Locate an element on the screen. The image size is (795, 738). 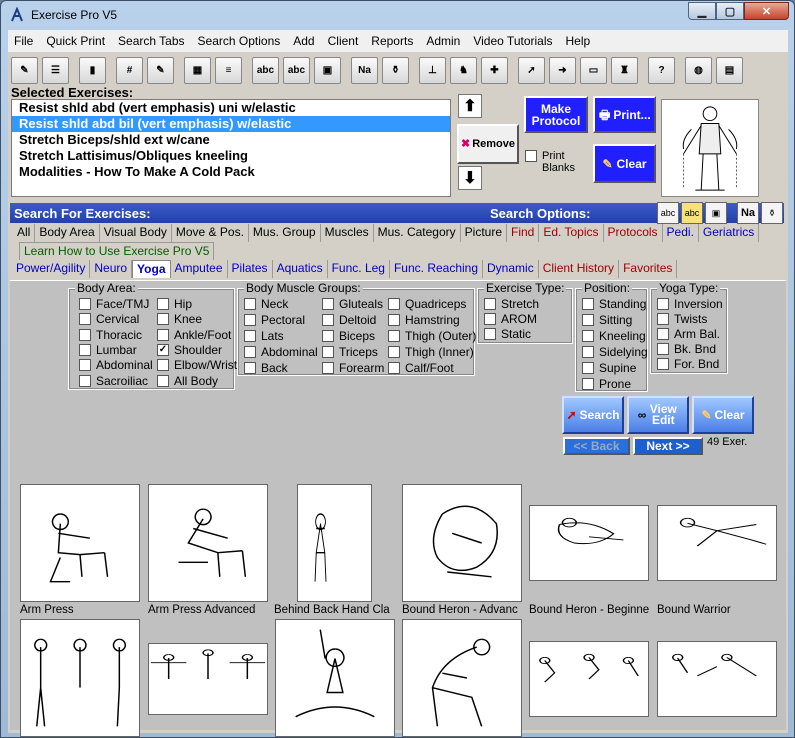
filter-yoga-type-checkbox: Inversion is located at coordinates (690, 304).